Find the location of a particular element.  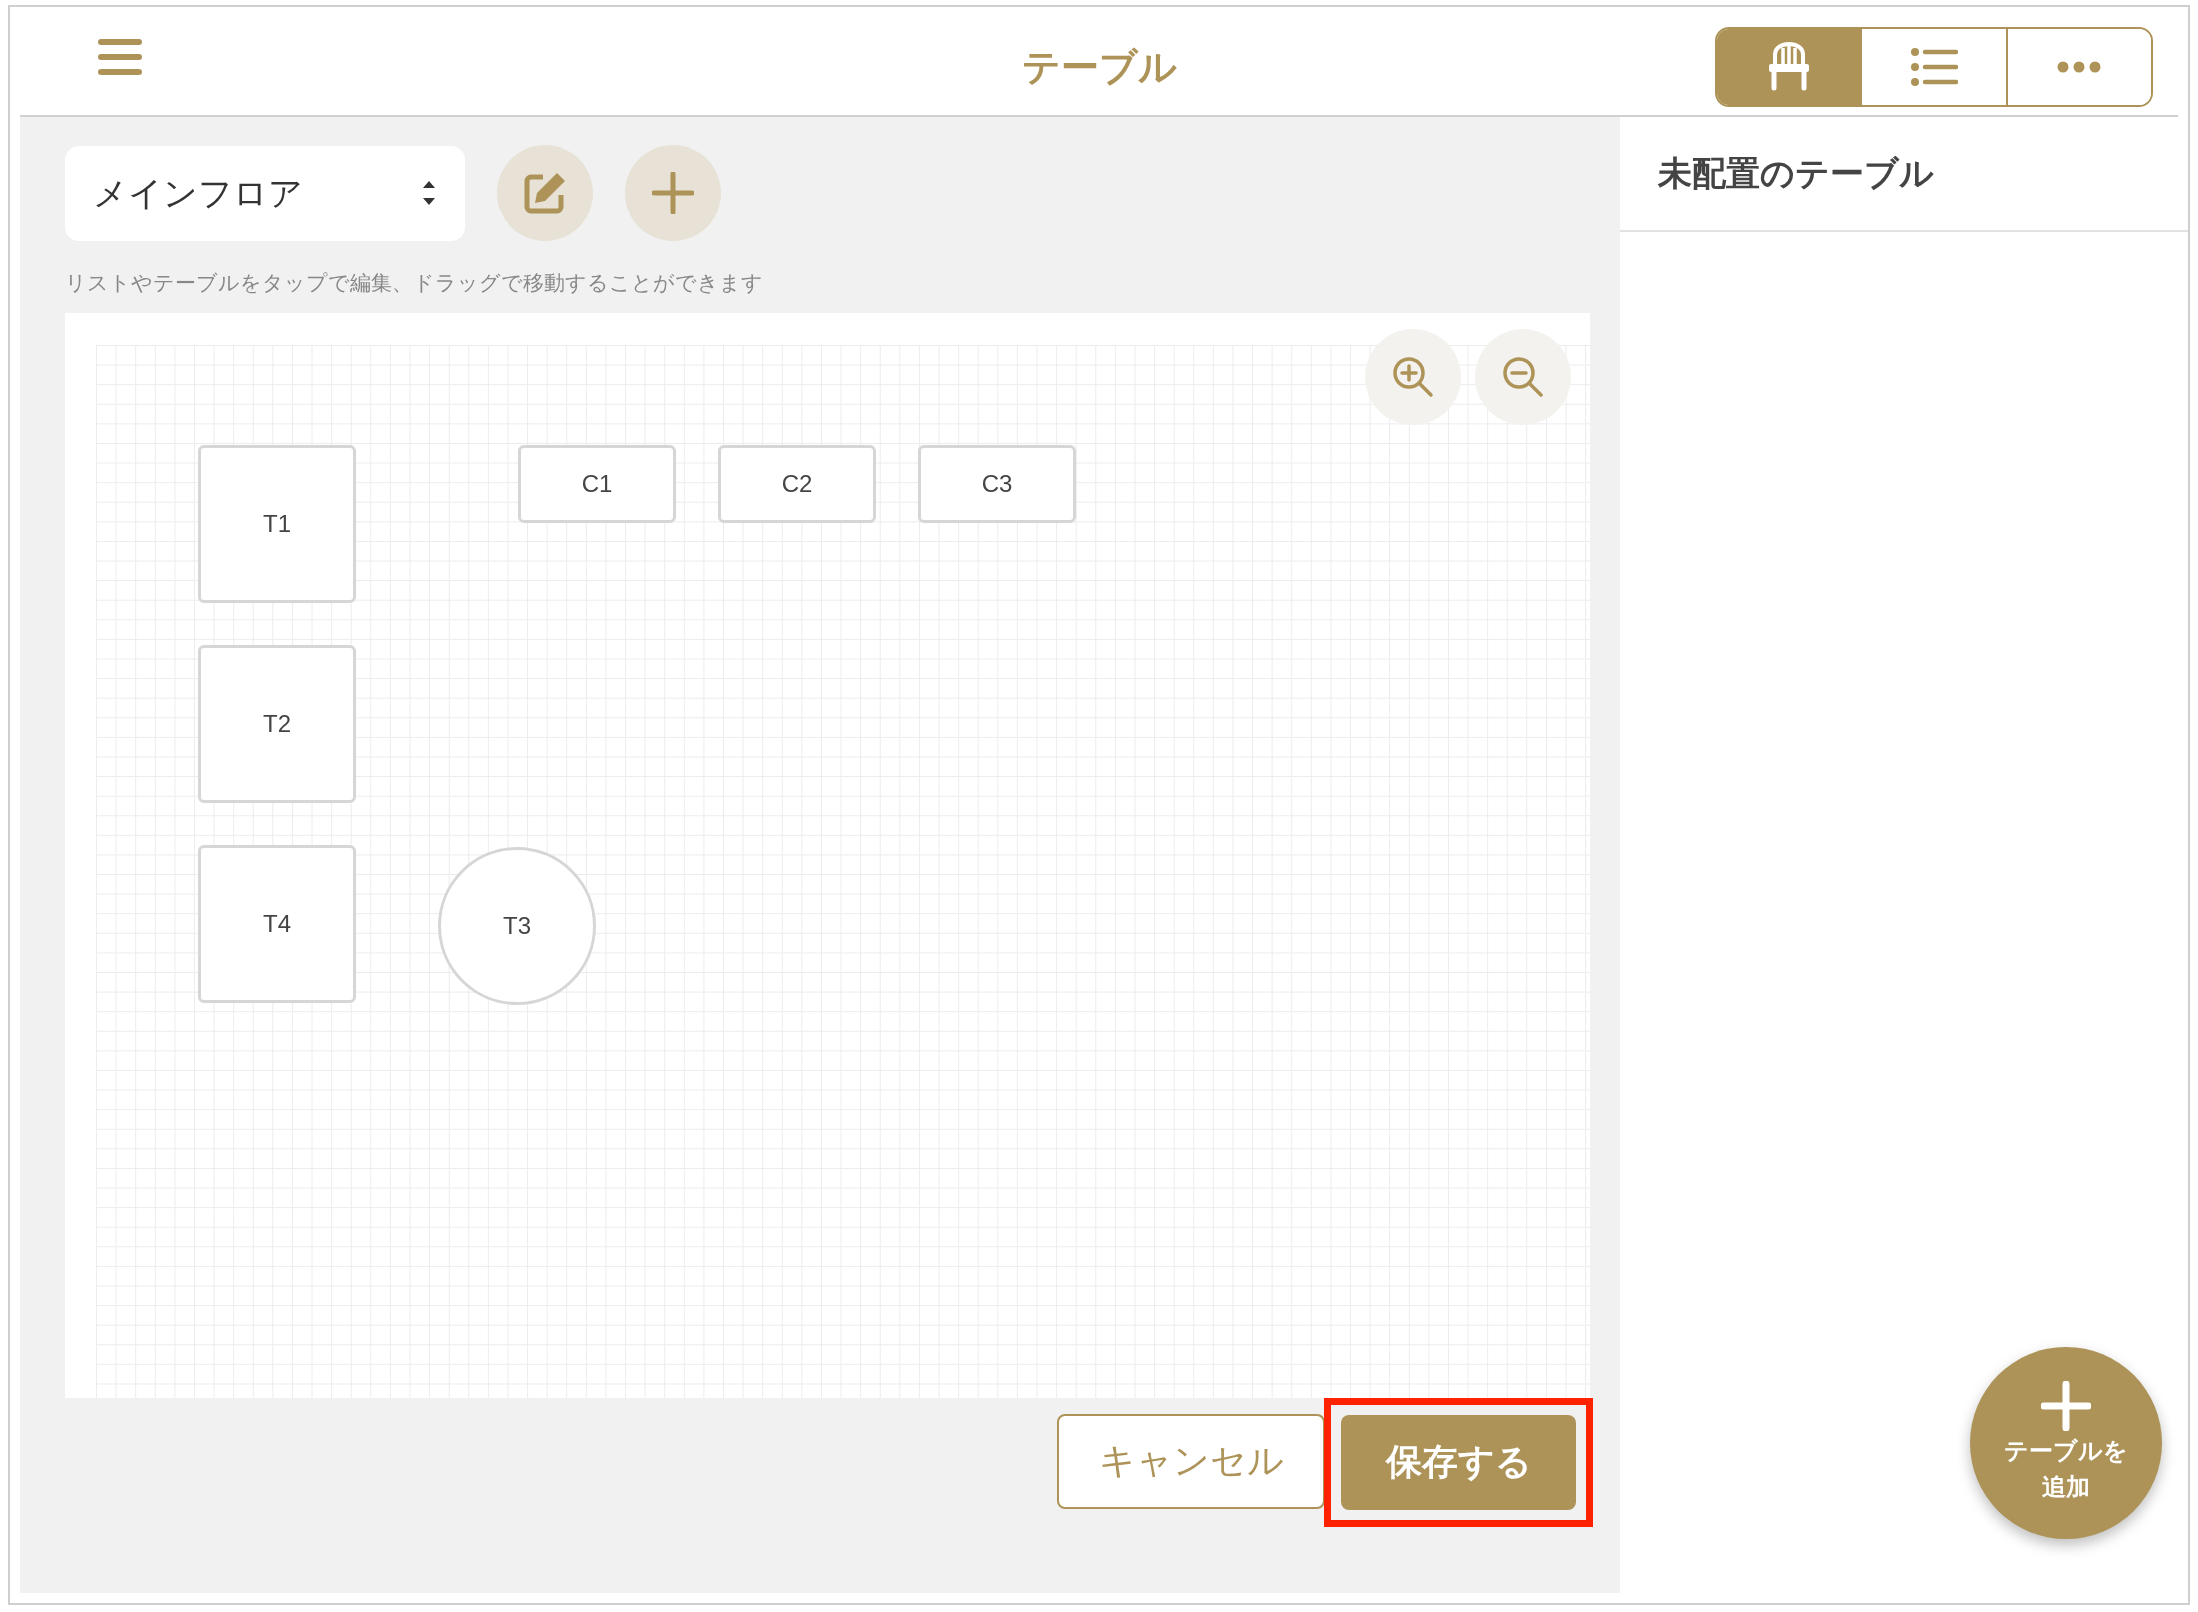

page-title: テーブル is located at coordinates (1099, 67).